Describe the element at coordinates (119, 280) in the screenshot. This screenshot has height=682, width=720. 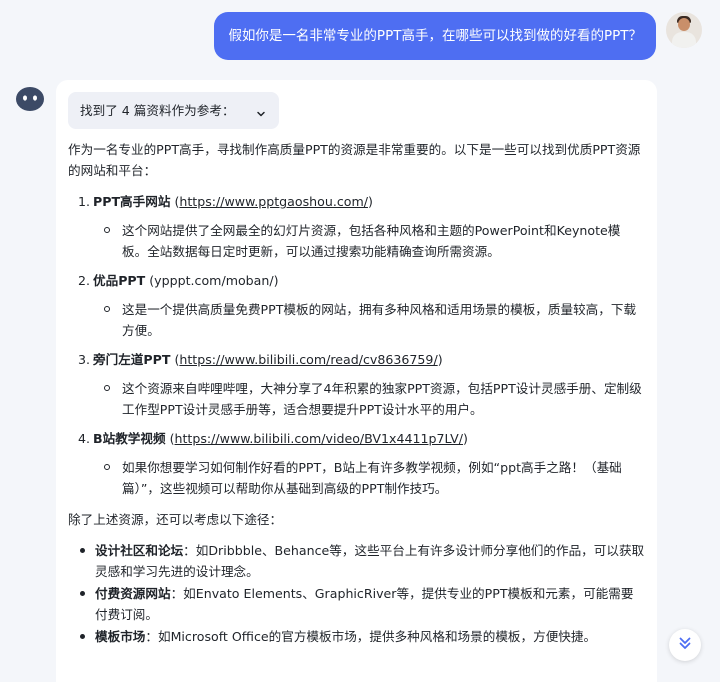
I see `site-name: 优品PPT` at that location.